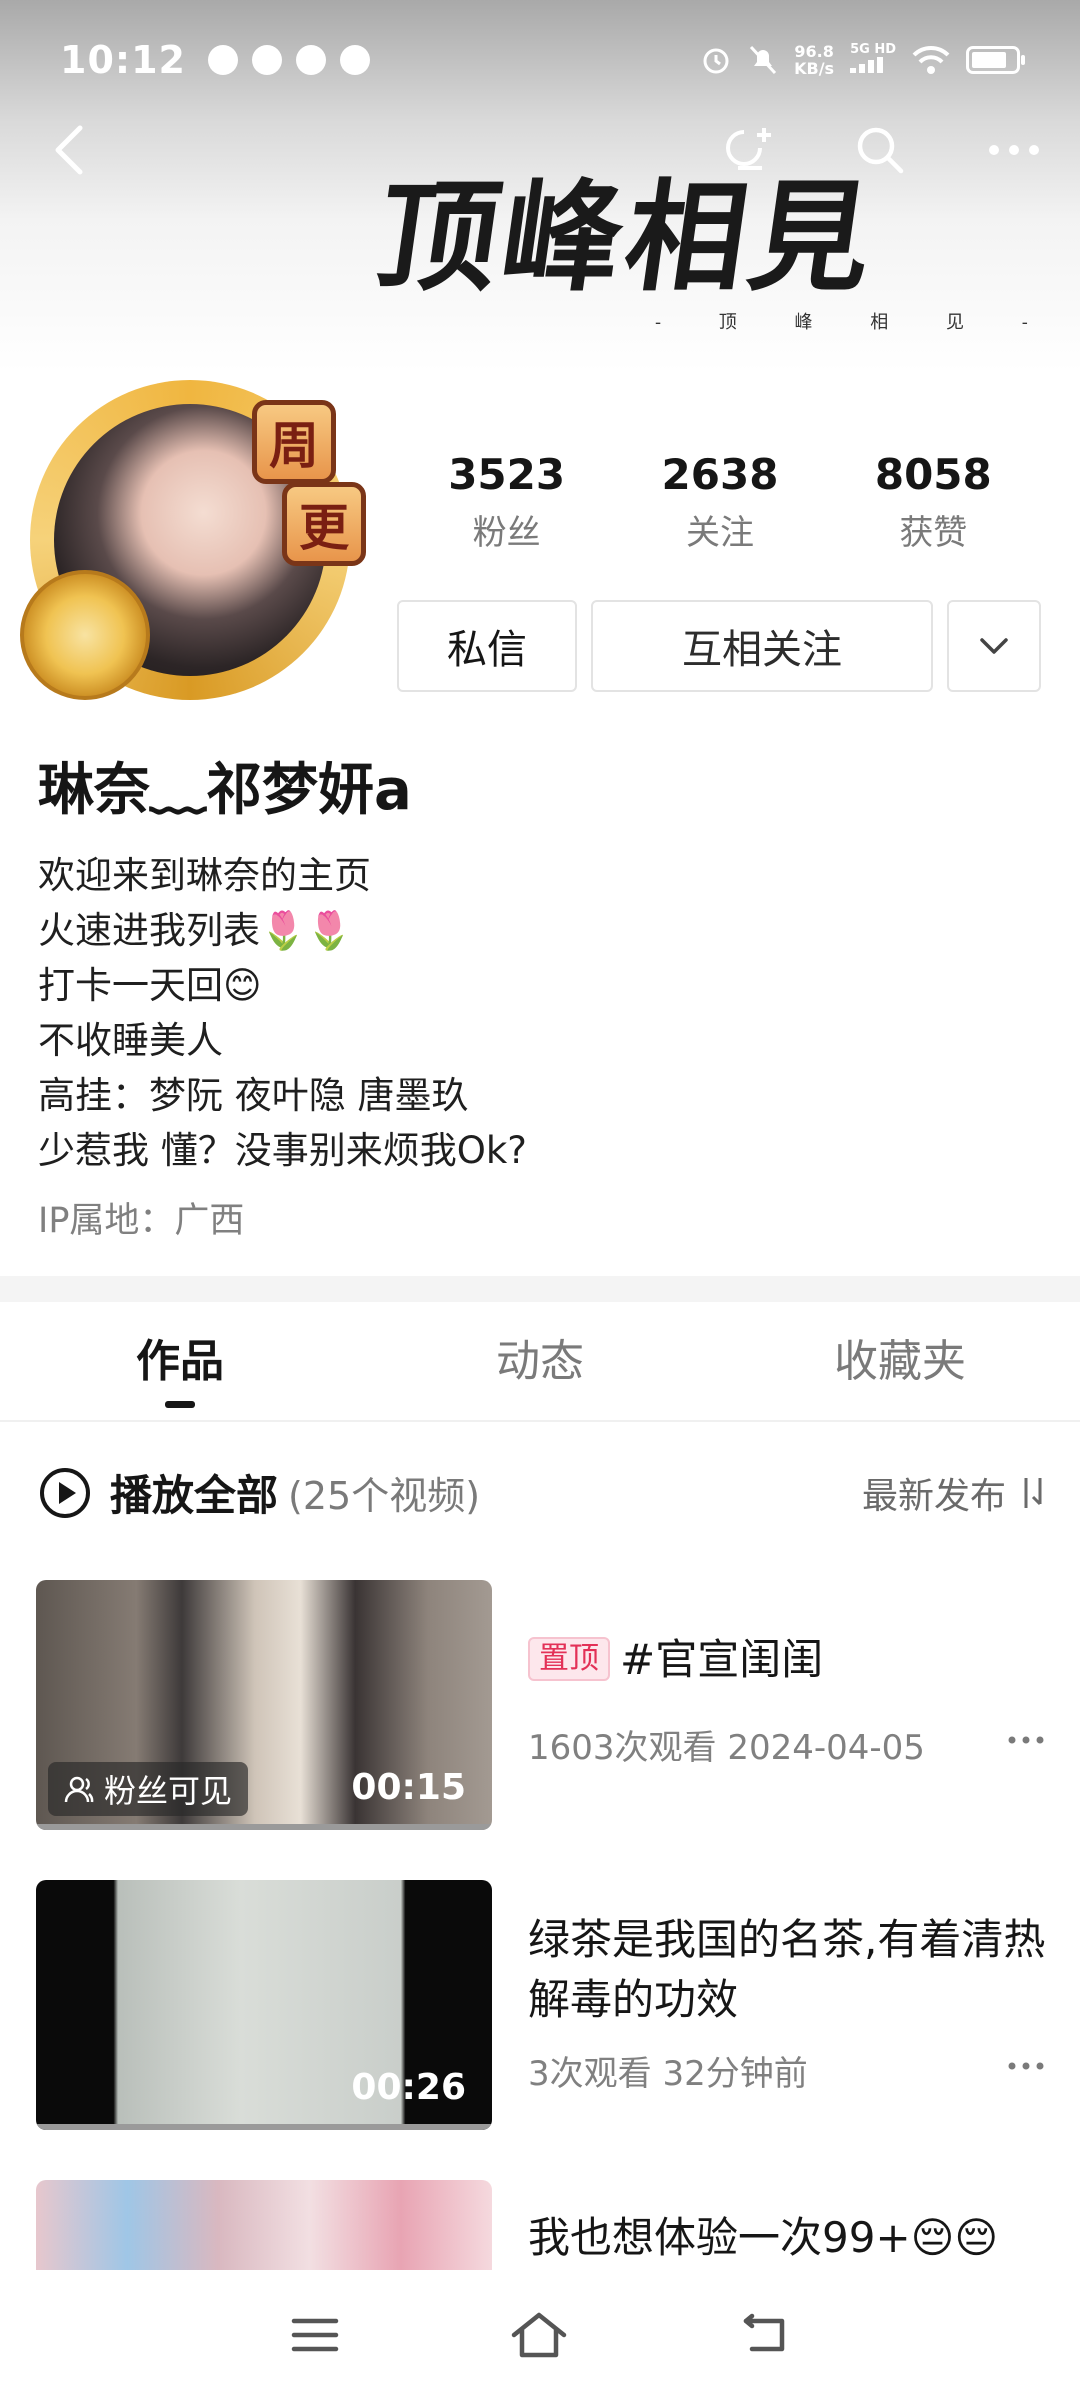 Image resolution: width=1080 pixels, height=2400 pixels. I want to click on video-title: 置顶 #官宣闺闺, so click(798, 1660).